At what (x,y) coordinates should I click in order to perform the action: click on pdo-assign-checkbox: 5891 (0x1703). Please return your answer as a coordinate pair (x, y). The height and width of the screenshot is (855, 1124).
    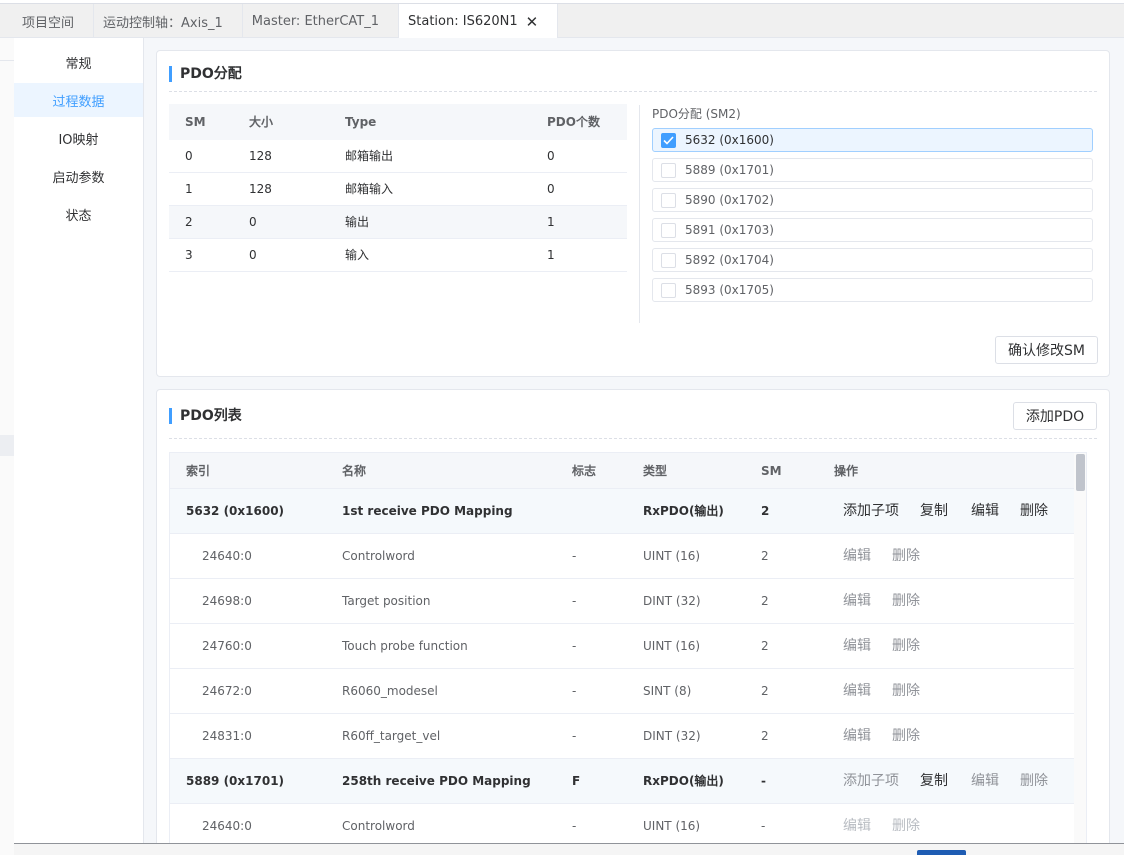
    Looking at the image, I should click on (872, 230).